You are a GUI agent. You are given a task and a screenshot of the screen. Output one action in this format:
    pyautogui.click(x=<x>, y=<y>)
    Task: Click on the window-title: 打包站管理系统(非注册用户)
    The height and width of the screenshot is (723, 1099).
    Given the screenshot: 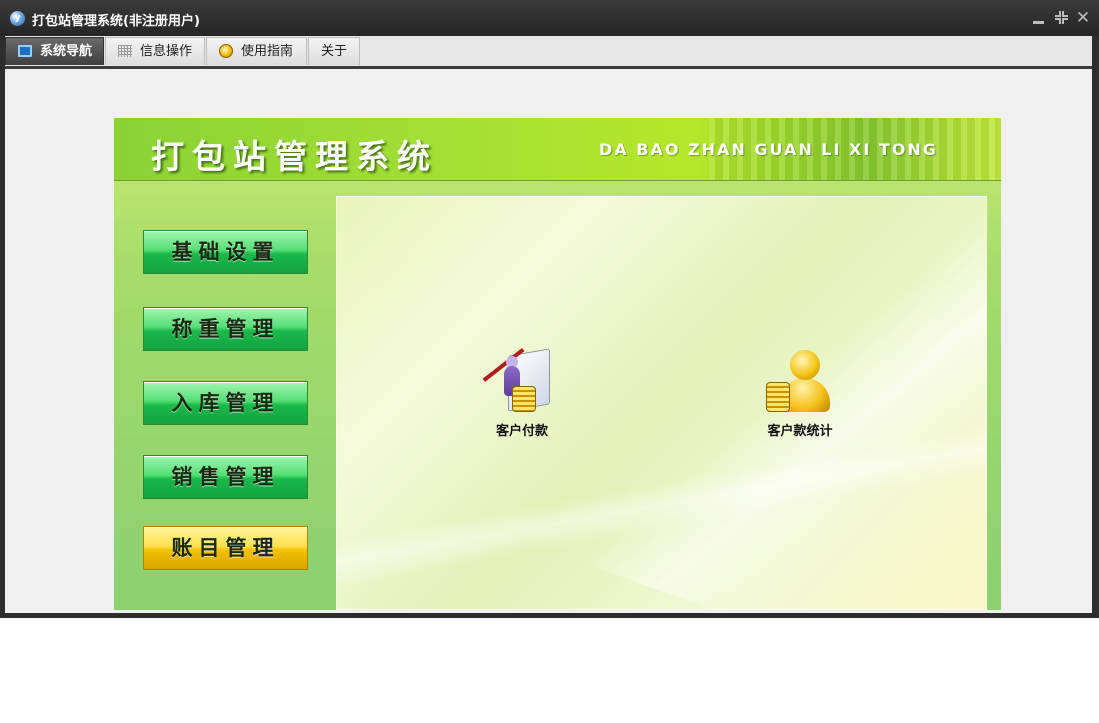 What is the action you would take?
    pyautogui.click(x=116, y=21)
    